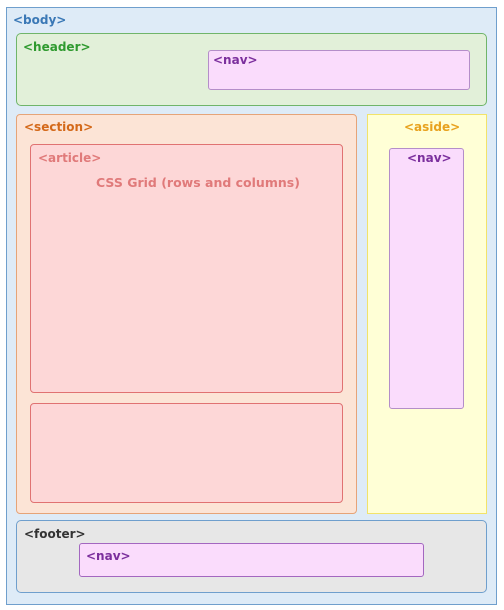  I want to click on article-description: CSS Grid (rows and columns), so click(198, 182).